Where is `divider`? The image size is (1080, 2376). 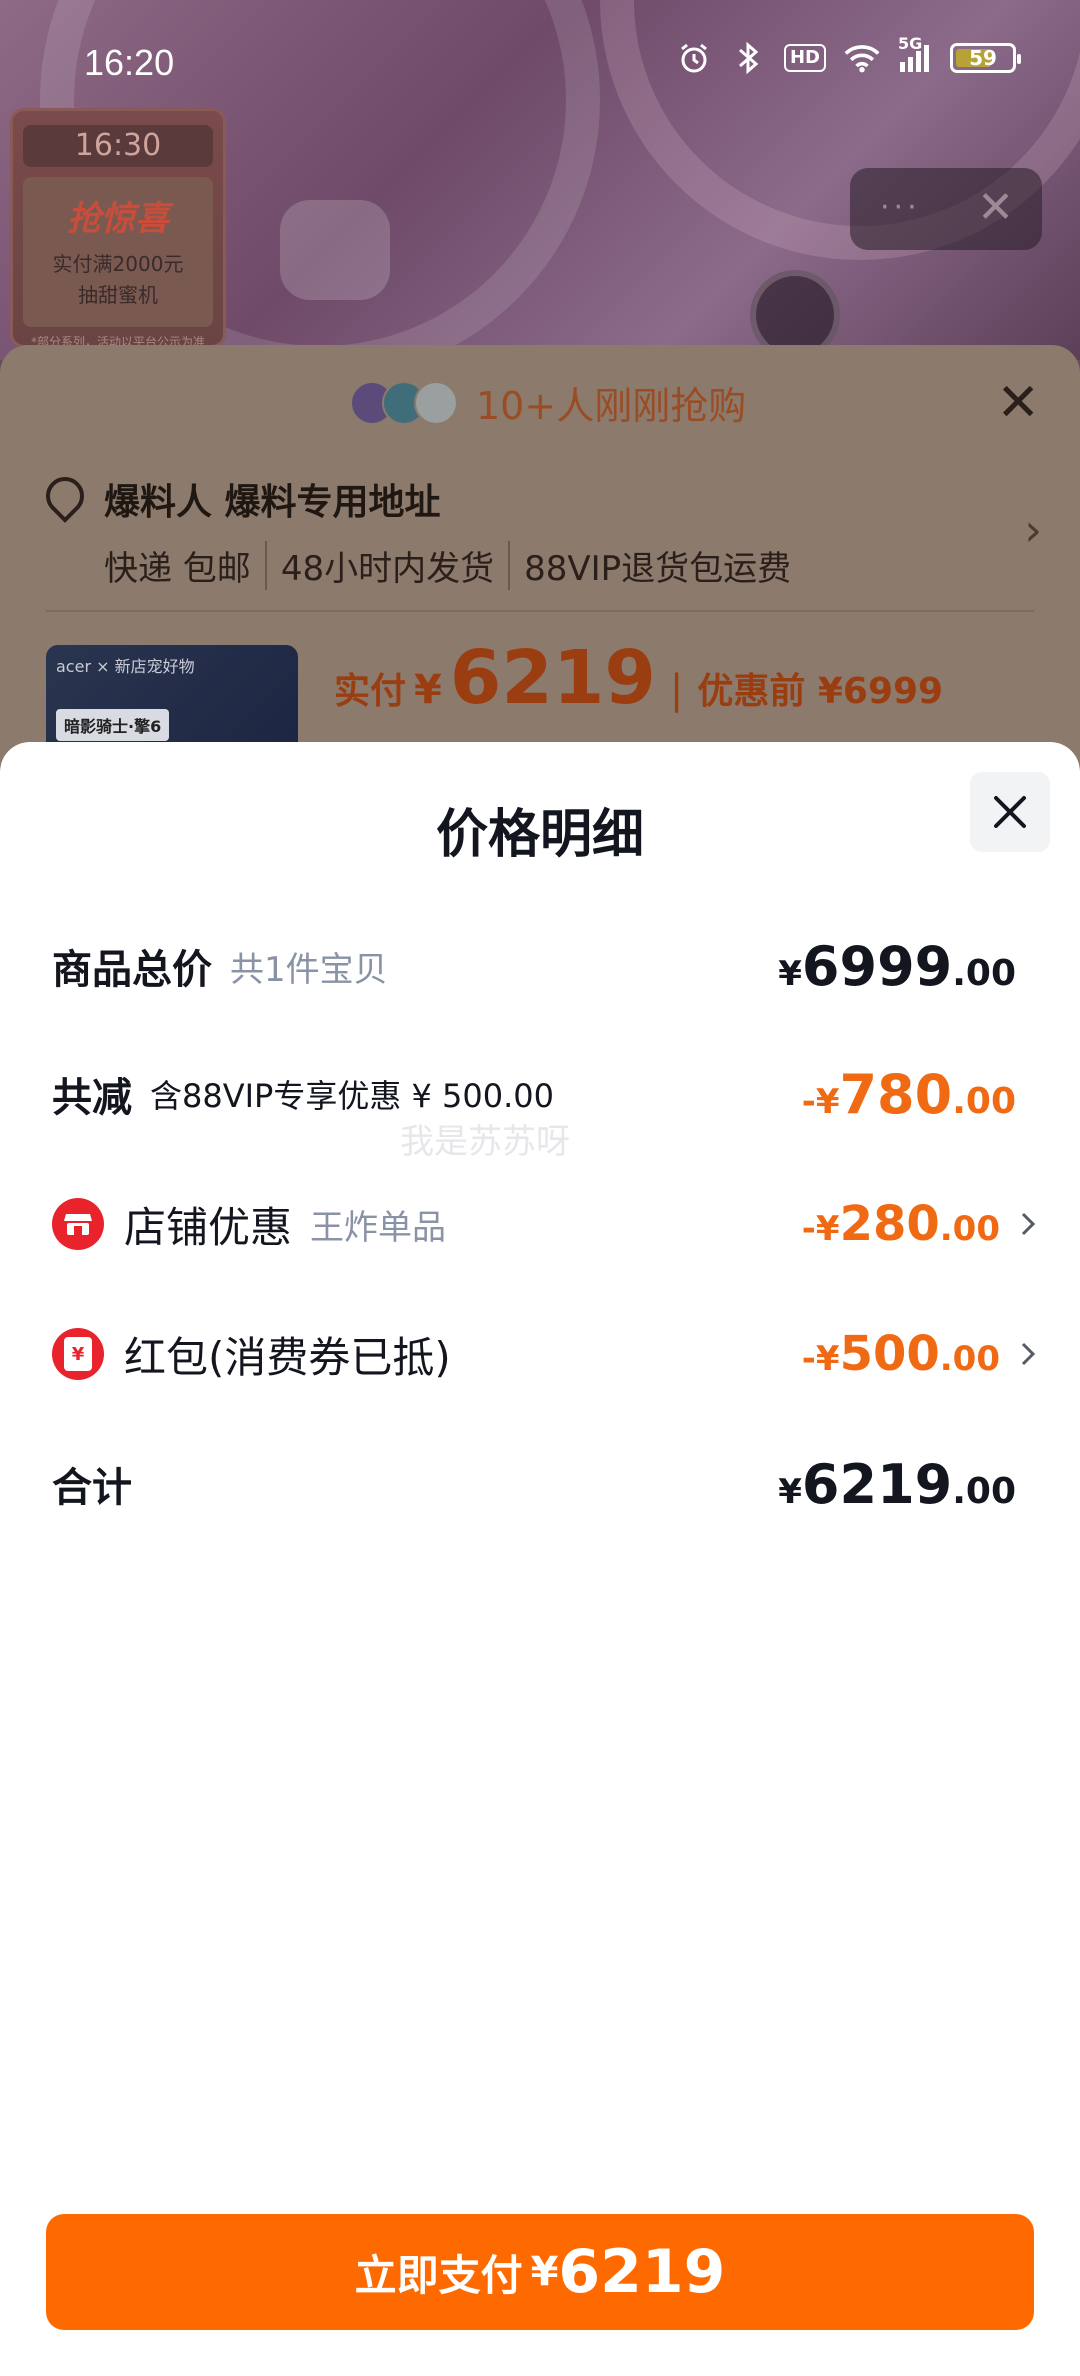 divider is located at coordinates (540, 611).